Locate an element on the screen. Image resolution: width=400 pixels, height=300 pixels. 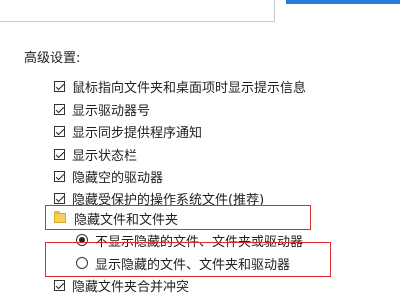
option-label: 隐藏文件夹合并冲突 is located at coordinates (131, 287).